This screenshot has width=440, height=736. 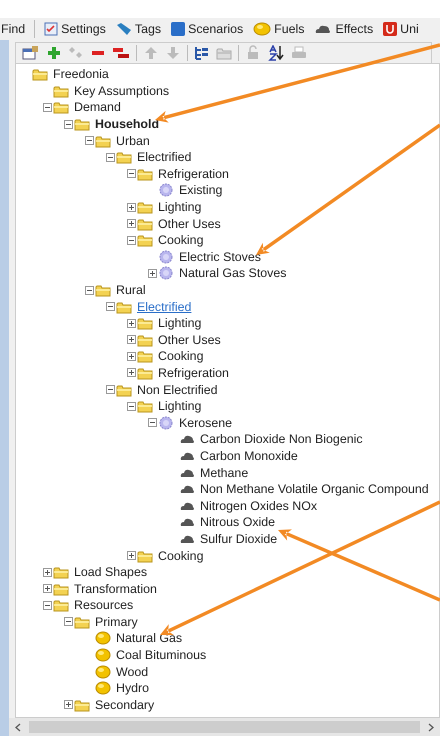 I want to click on tree-item: Transformation, so click(x=115, y=589).